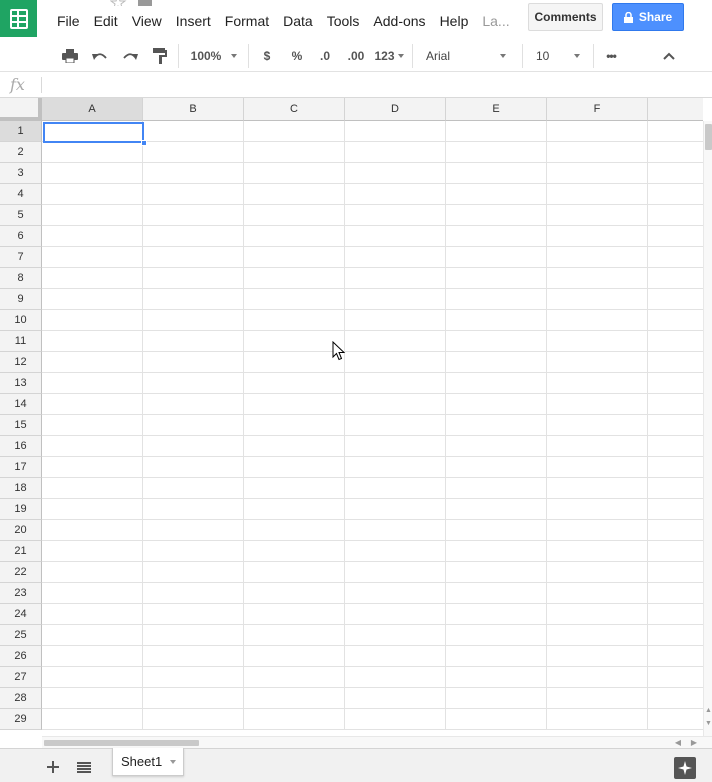 This screenshot has height=782, width=712. I want to click on cell-g15, so click(675, 425).